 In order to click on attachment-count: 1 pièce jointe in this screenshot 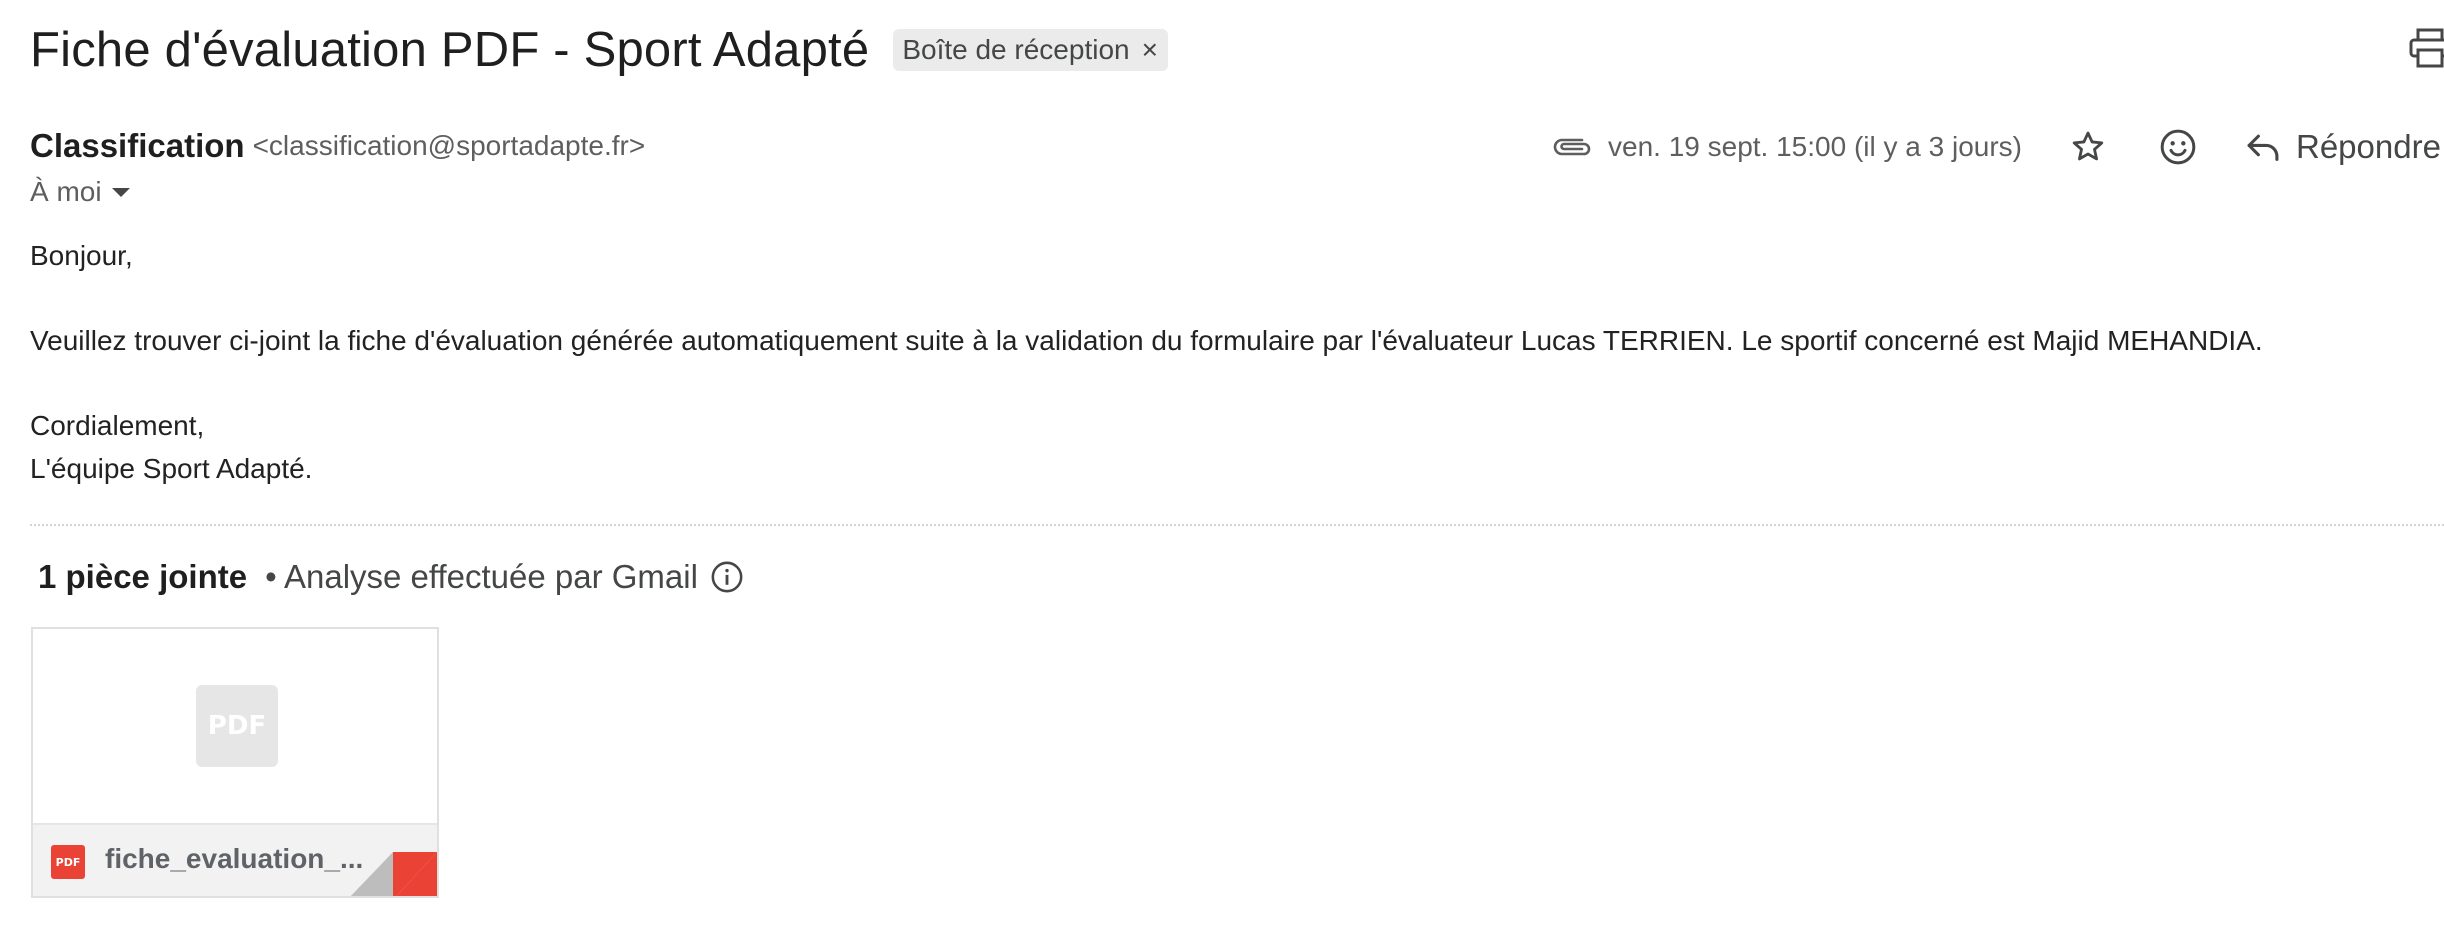, I will do `click(143, 576)`.